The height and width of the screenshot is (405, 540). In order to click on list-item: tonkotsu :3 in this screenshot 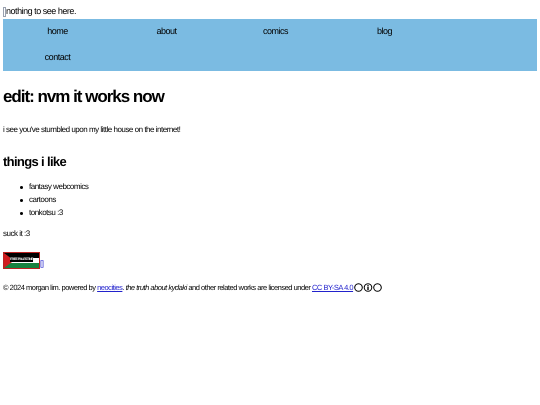, I will do `click(46, 213)`.